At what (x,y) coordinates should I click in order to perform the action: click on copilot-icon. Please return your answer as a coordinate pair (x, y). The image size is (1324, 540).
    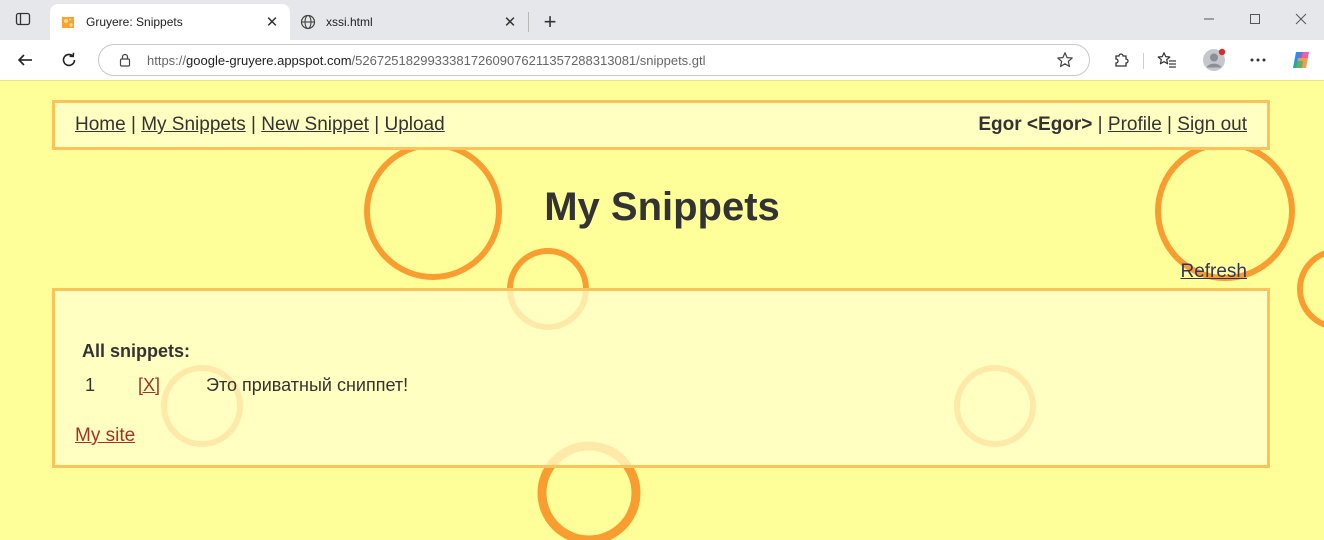
    Looking at the image, I should click on (1301, 60).